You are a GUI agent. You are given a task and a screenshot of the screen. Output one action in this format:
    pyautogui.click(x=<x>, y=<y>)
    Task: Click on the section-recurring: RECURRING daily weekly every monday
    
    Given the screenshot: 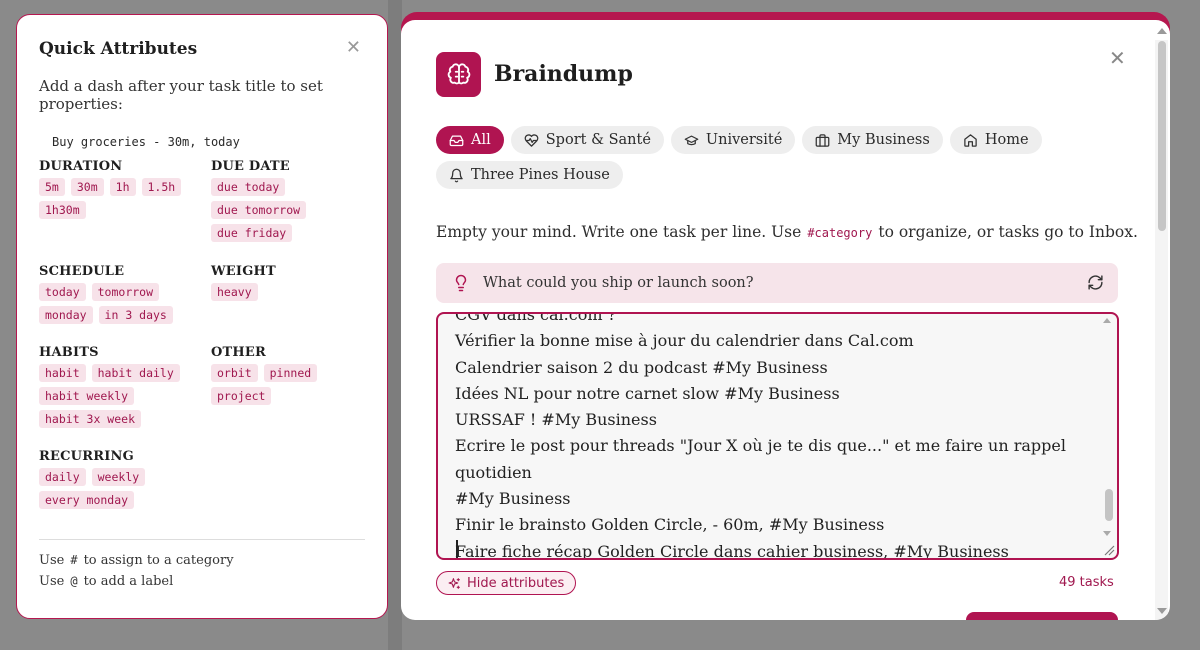 What is the action you would take?
    pyautogui.click(x=139, y=479)
    